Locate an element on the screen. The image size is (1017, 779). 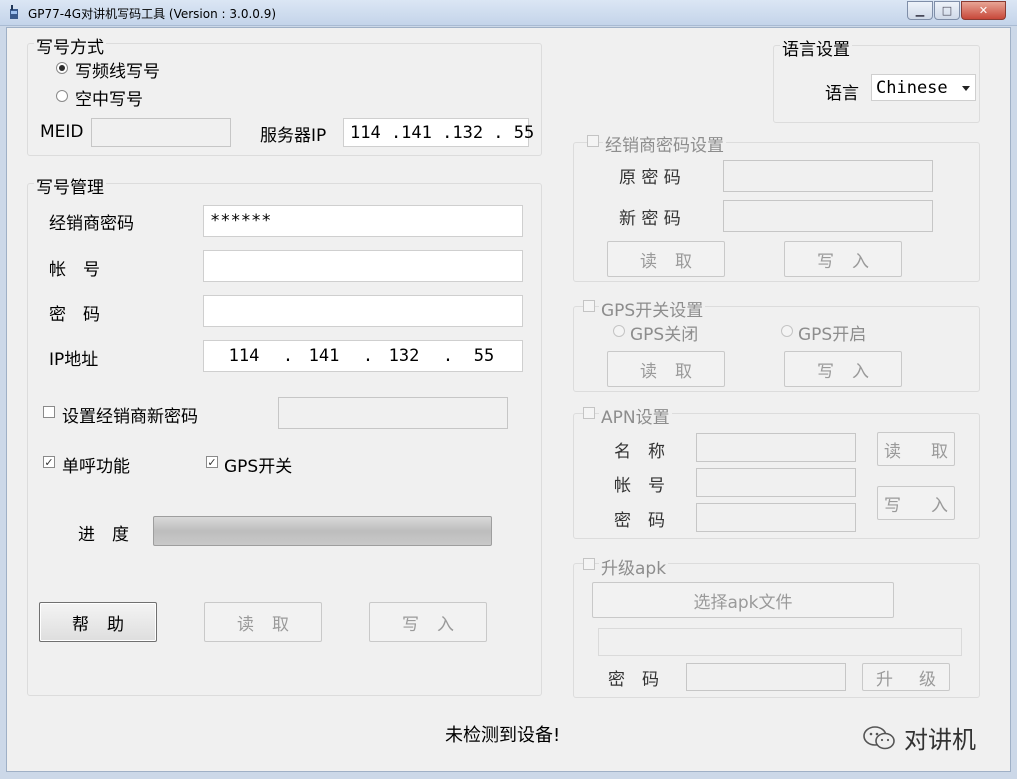
watermark: 对讲机 is located at coordinates (919, 737).